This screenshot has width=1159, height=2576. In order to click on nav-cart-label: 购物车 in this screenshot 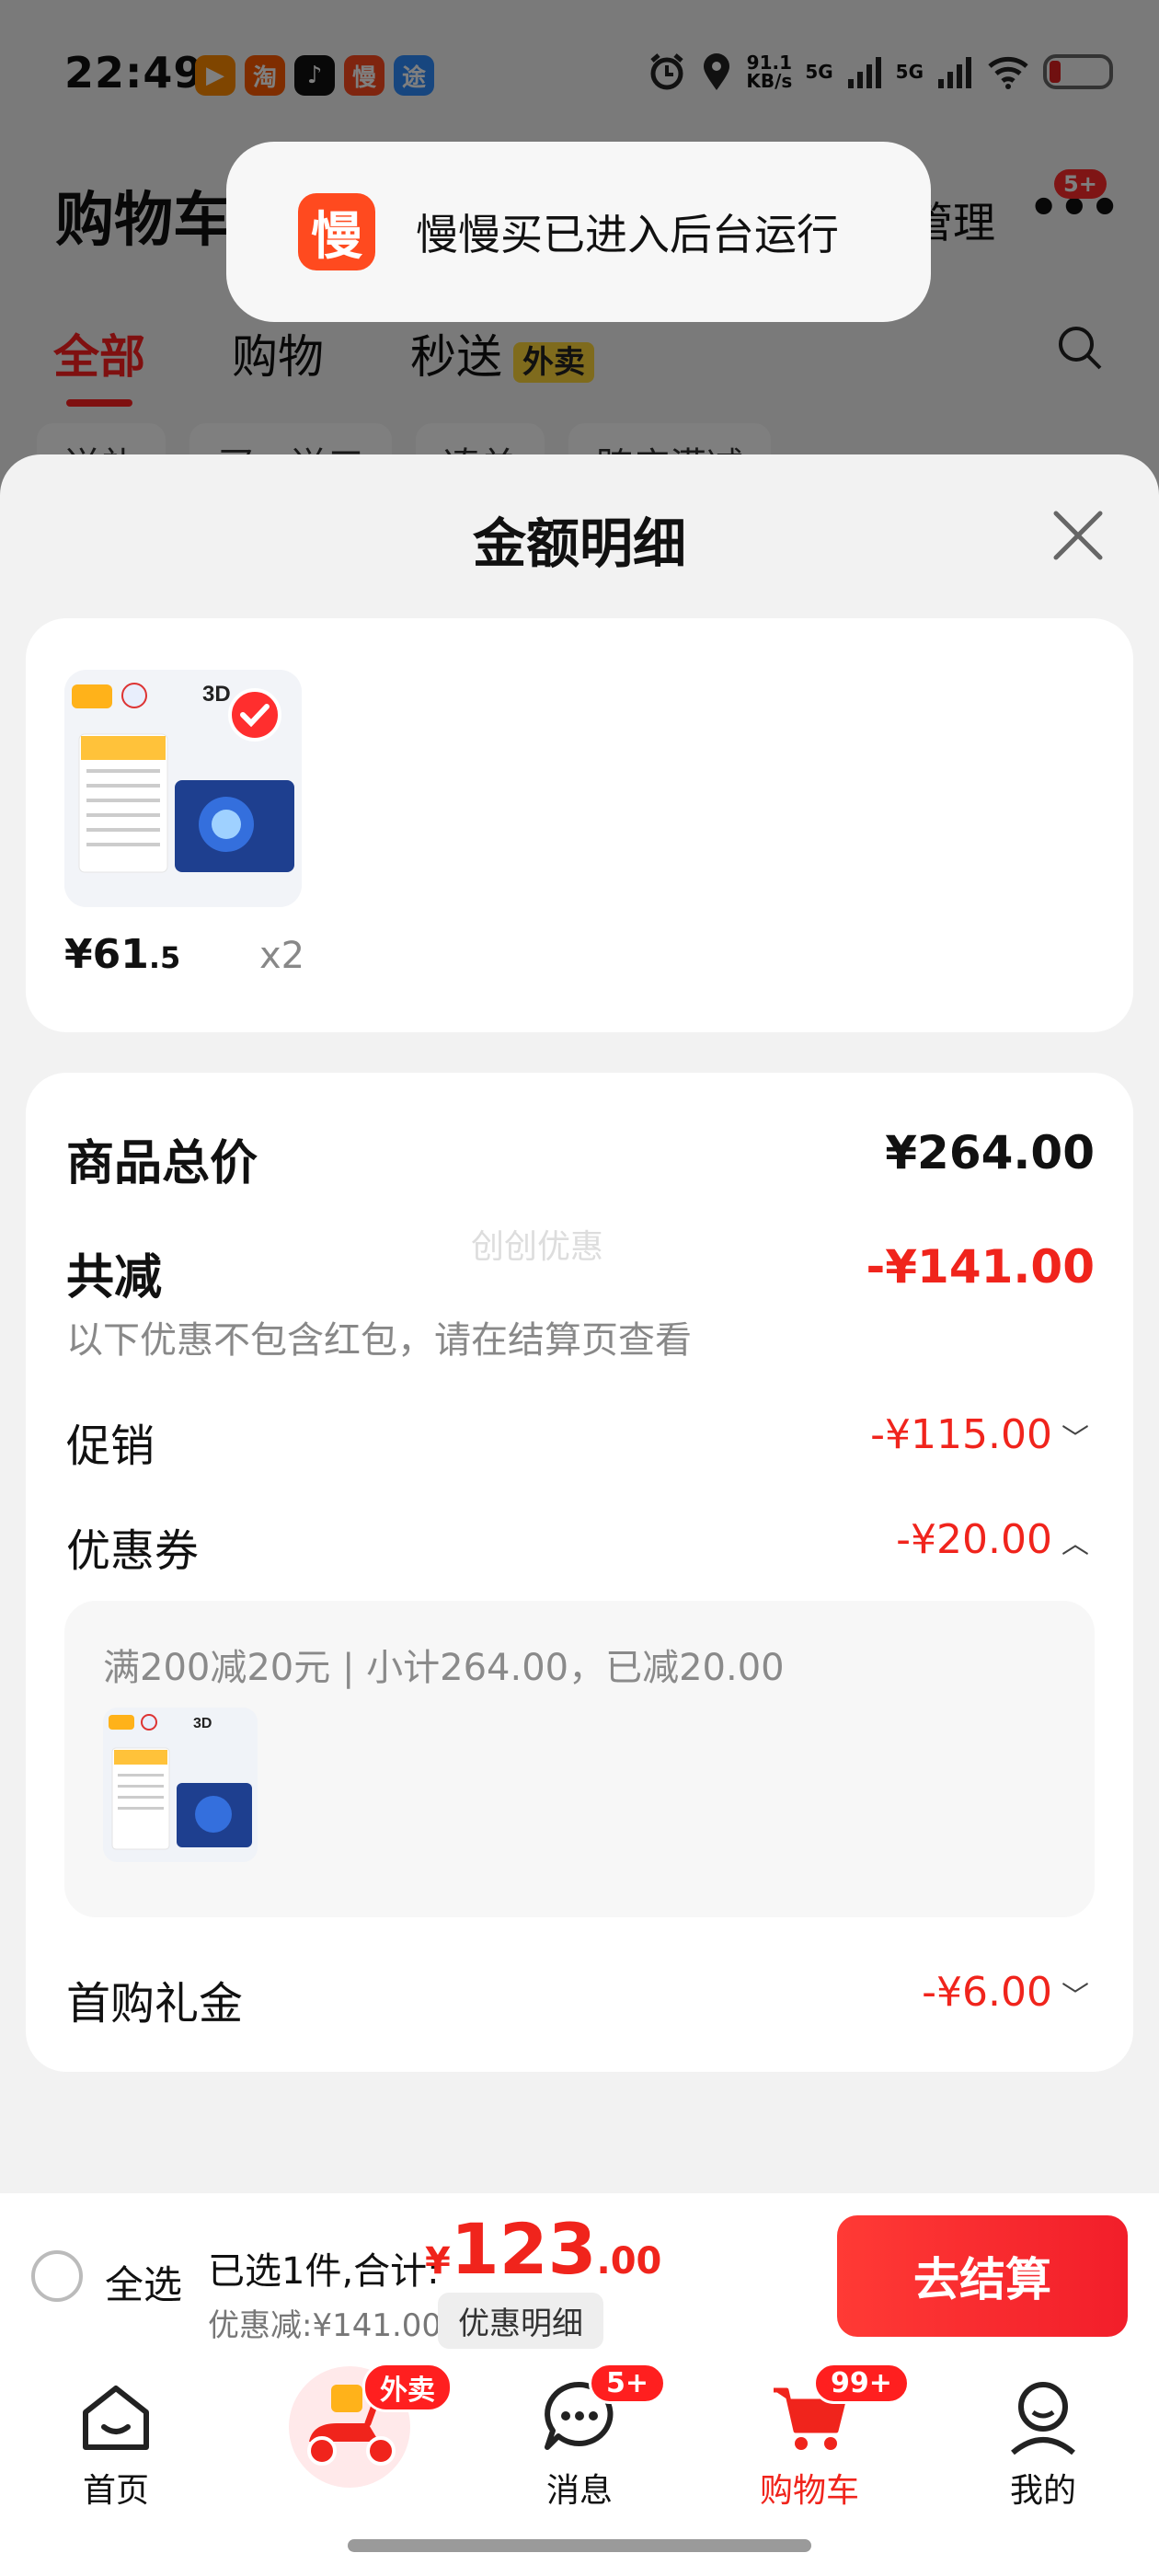, I will do `click(809, 2491)`.